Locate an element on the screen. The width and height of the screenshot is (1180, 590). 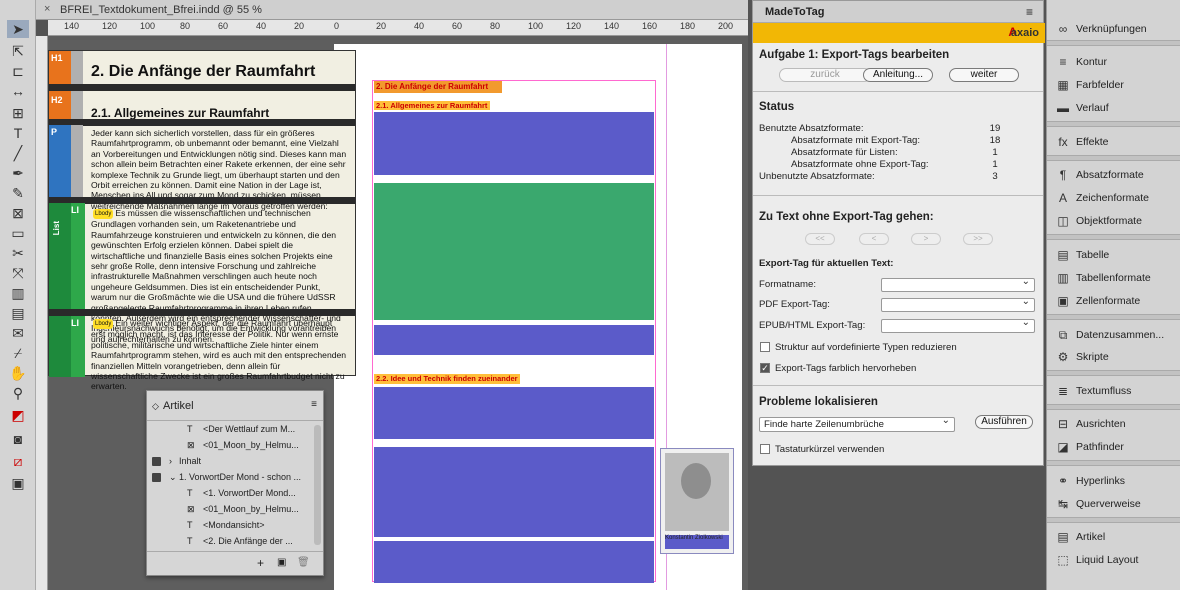
rectangle-frame-tool-icon: ⊠ is located at coordinates (18, 213).